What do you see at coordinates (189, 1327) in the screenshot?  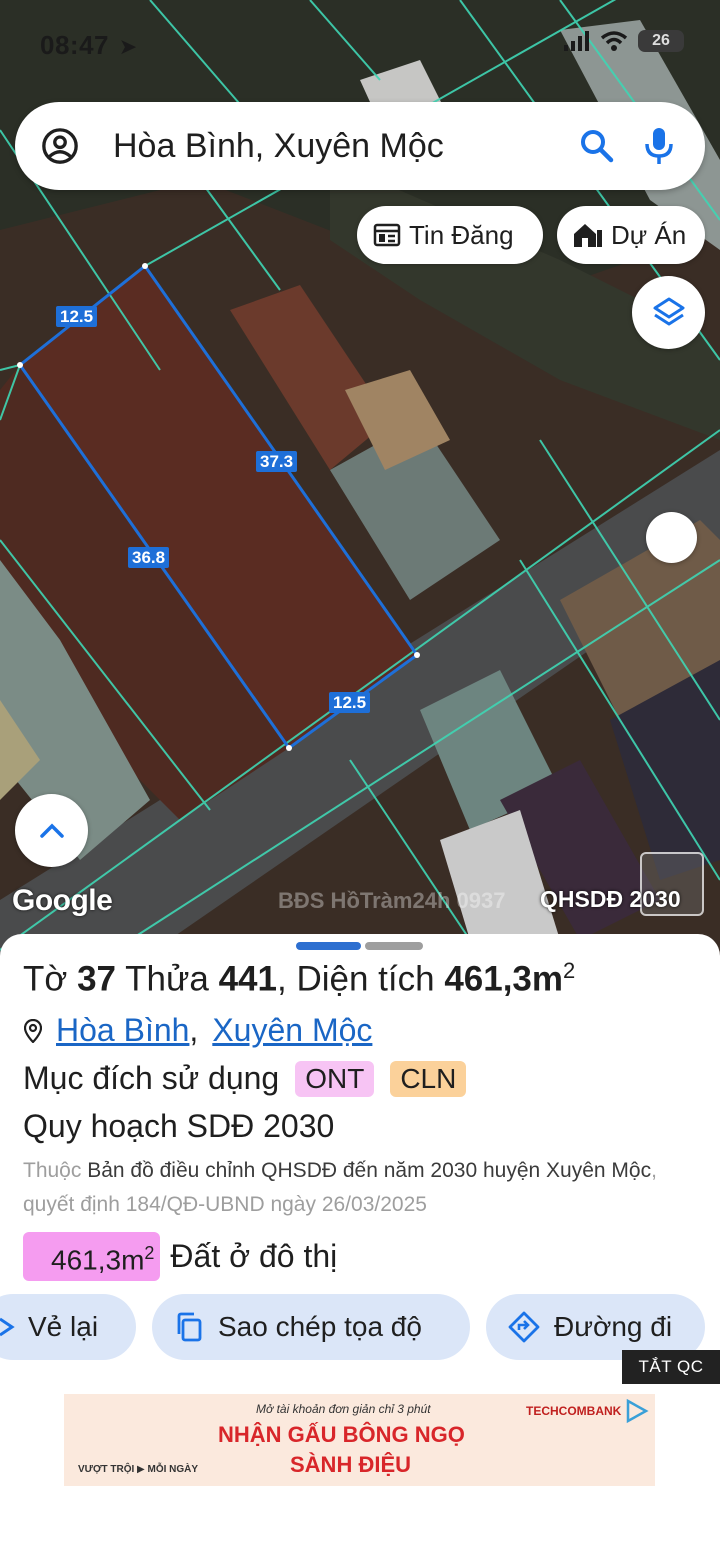 I see `copy-icon` at bounding box center [189, 1327].